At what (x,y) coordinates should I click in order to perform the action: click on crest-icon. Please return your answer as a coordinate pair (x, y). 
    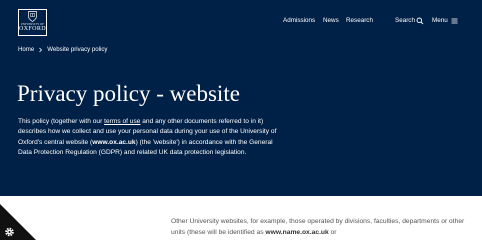
    Looking at the image, I should click on (32, 16).